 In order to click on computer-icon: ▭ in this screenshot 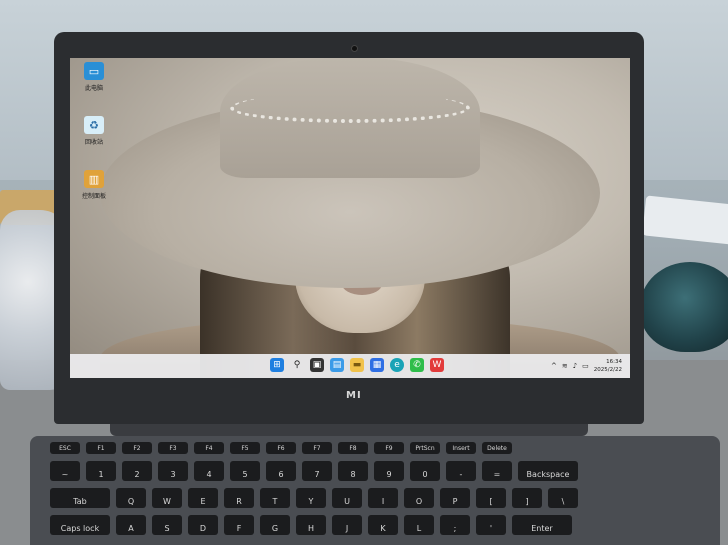, I will do `click(94, 71)`.